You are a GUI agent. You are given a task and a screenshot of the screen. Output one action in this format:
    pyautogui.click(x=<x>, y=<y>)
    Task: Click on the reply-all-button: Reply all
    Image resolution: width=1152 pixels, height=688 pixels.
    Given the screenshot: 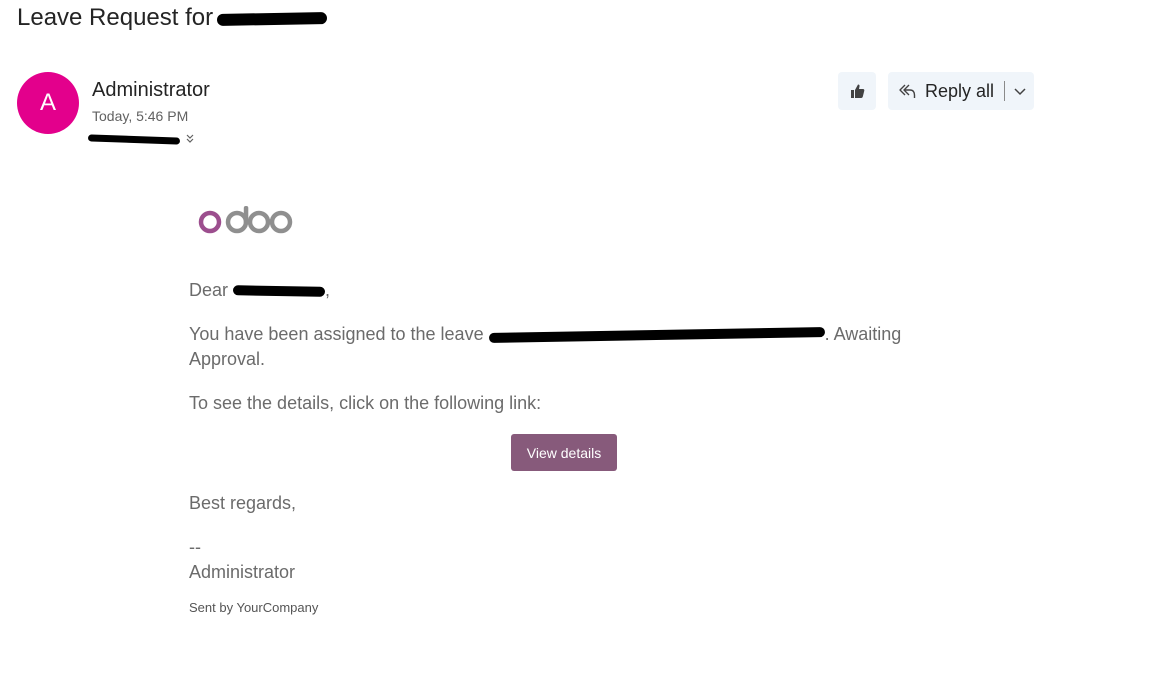 What is the action you would take?
    pyautogui.click(x=946, y=91)
    